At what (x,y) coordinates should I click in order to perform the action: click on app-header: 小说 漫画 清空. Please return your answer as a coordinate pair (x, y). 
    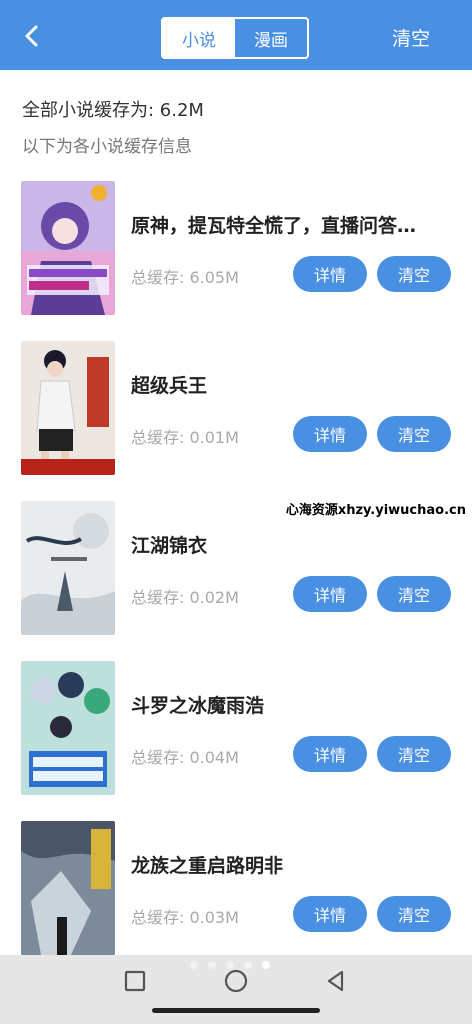
    Looking at the image, I should click on (236, 35).